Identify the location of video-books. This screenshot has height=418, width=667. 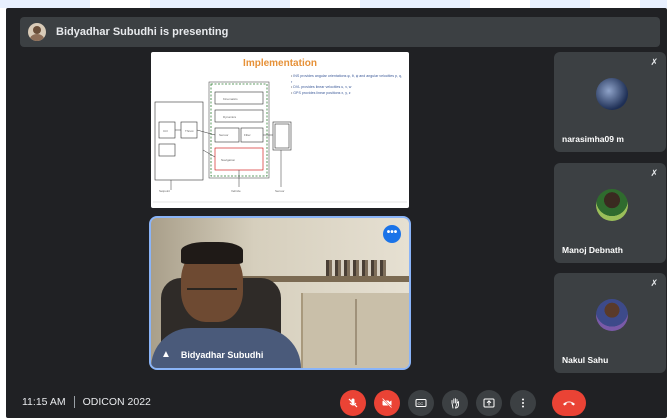
(356, 268).